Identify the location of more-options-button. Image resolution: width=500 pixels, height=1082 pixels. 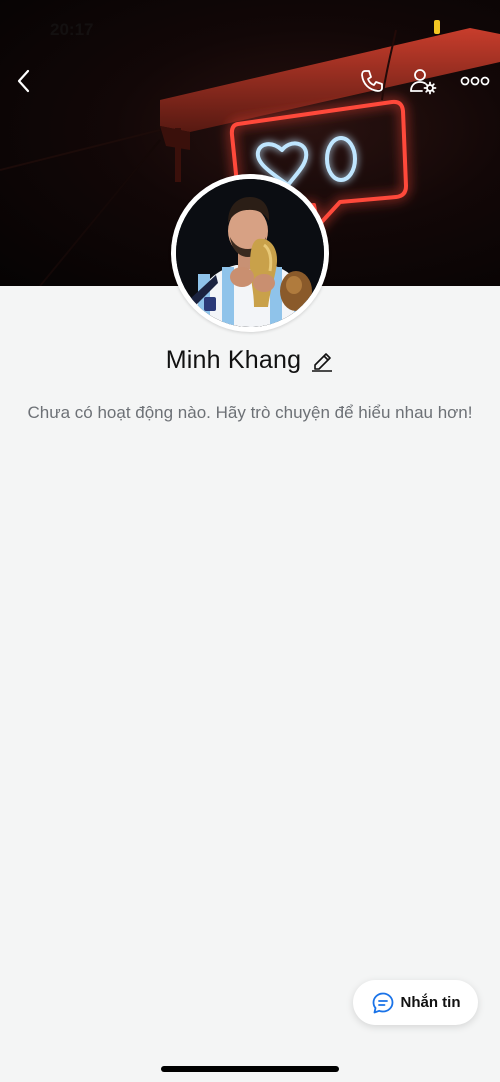
(475, 81).